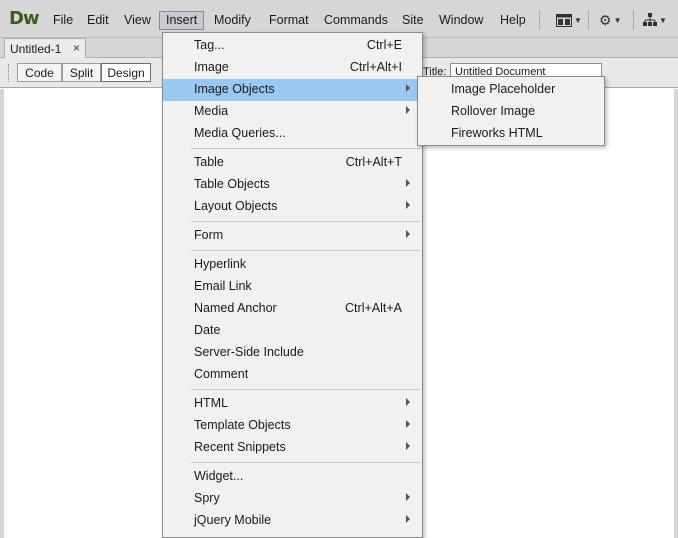 The height and width of the screenshot is (538, 678). What do you see at coordinates (292, 331) in the screenshot?
I see `menu-item-date: Date` at bounding box center [292, 331].